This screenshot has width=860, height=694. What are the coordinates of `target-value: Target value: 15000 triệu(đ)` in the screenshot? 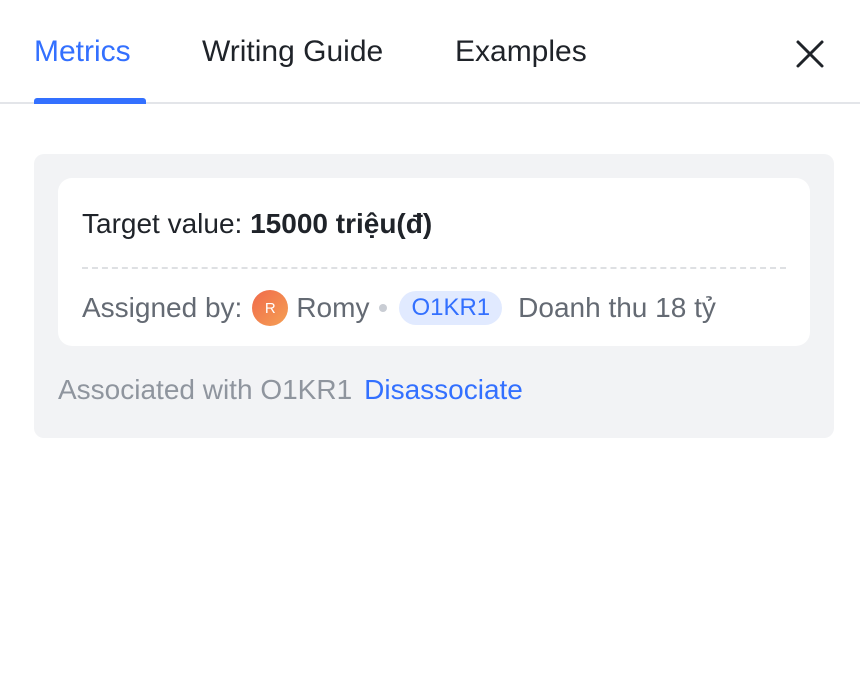 It's located at (257, 224).